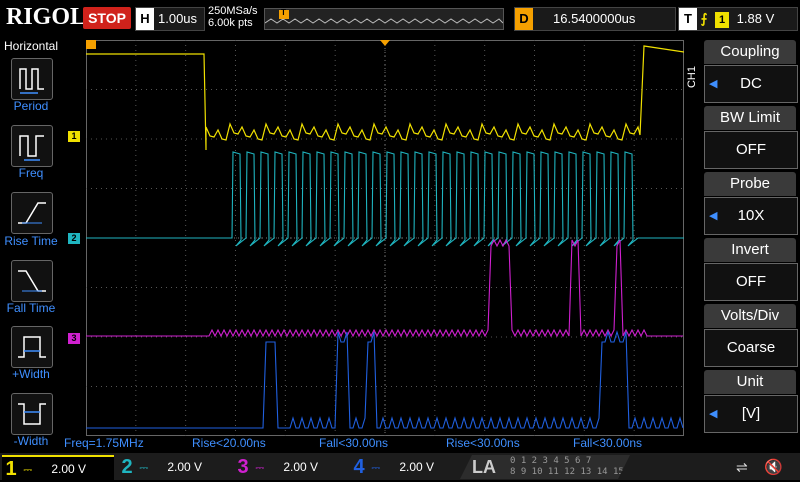 This screenshot has height=482, width=800. What do you see at coordinates (750, 316) in the screenshot?
I see `menu-label-4: Volts/Div` at bounding box center [750, 316].